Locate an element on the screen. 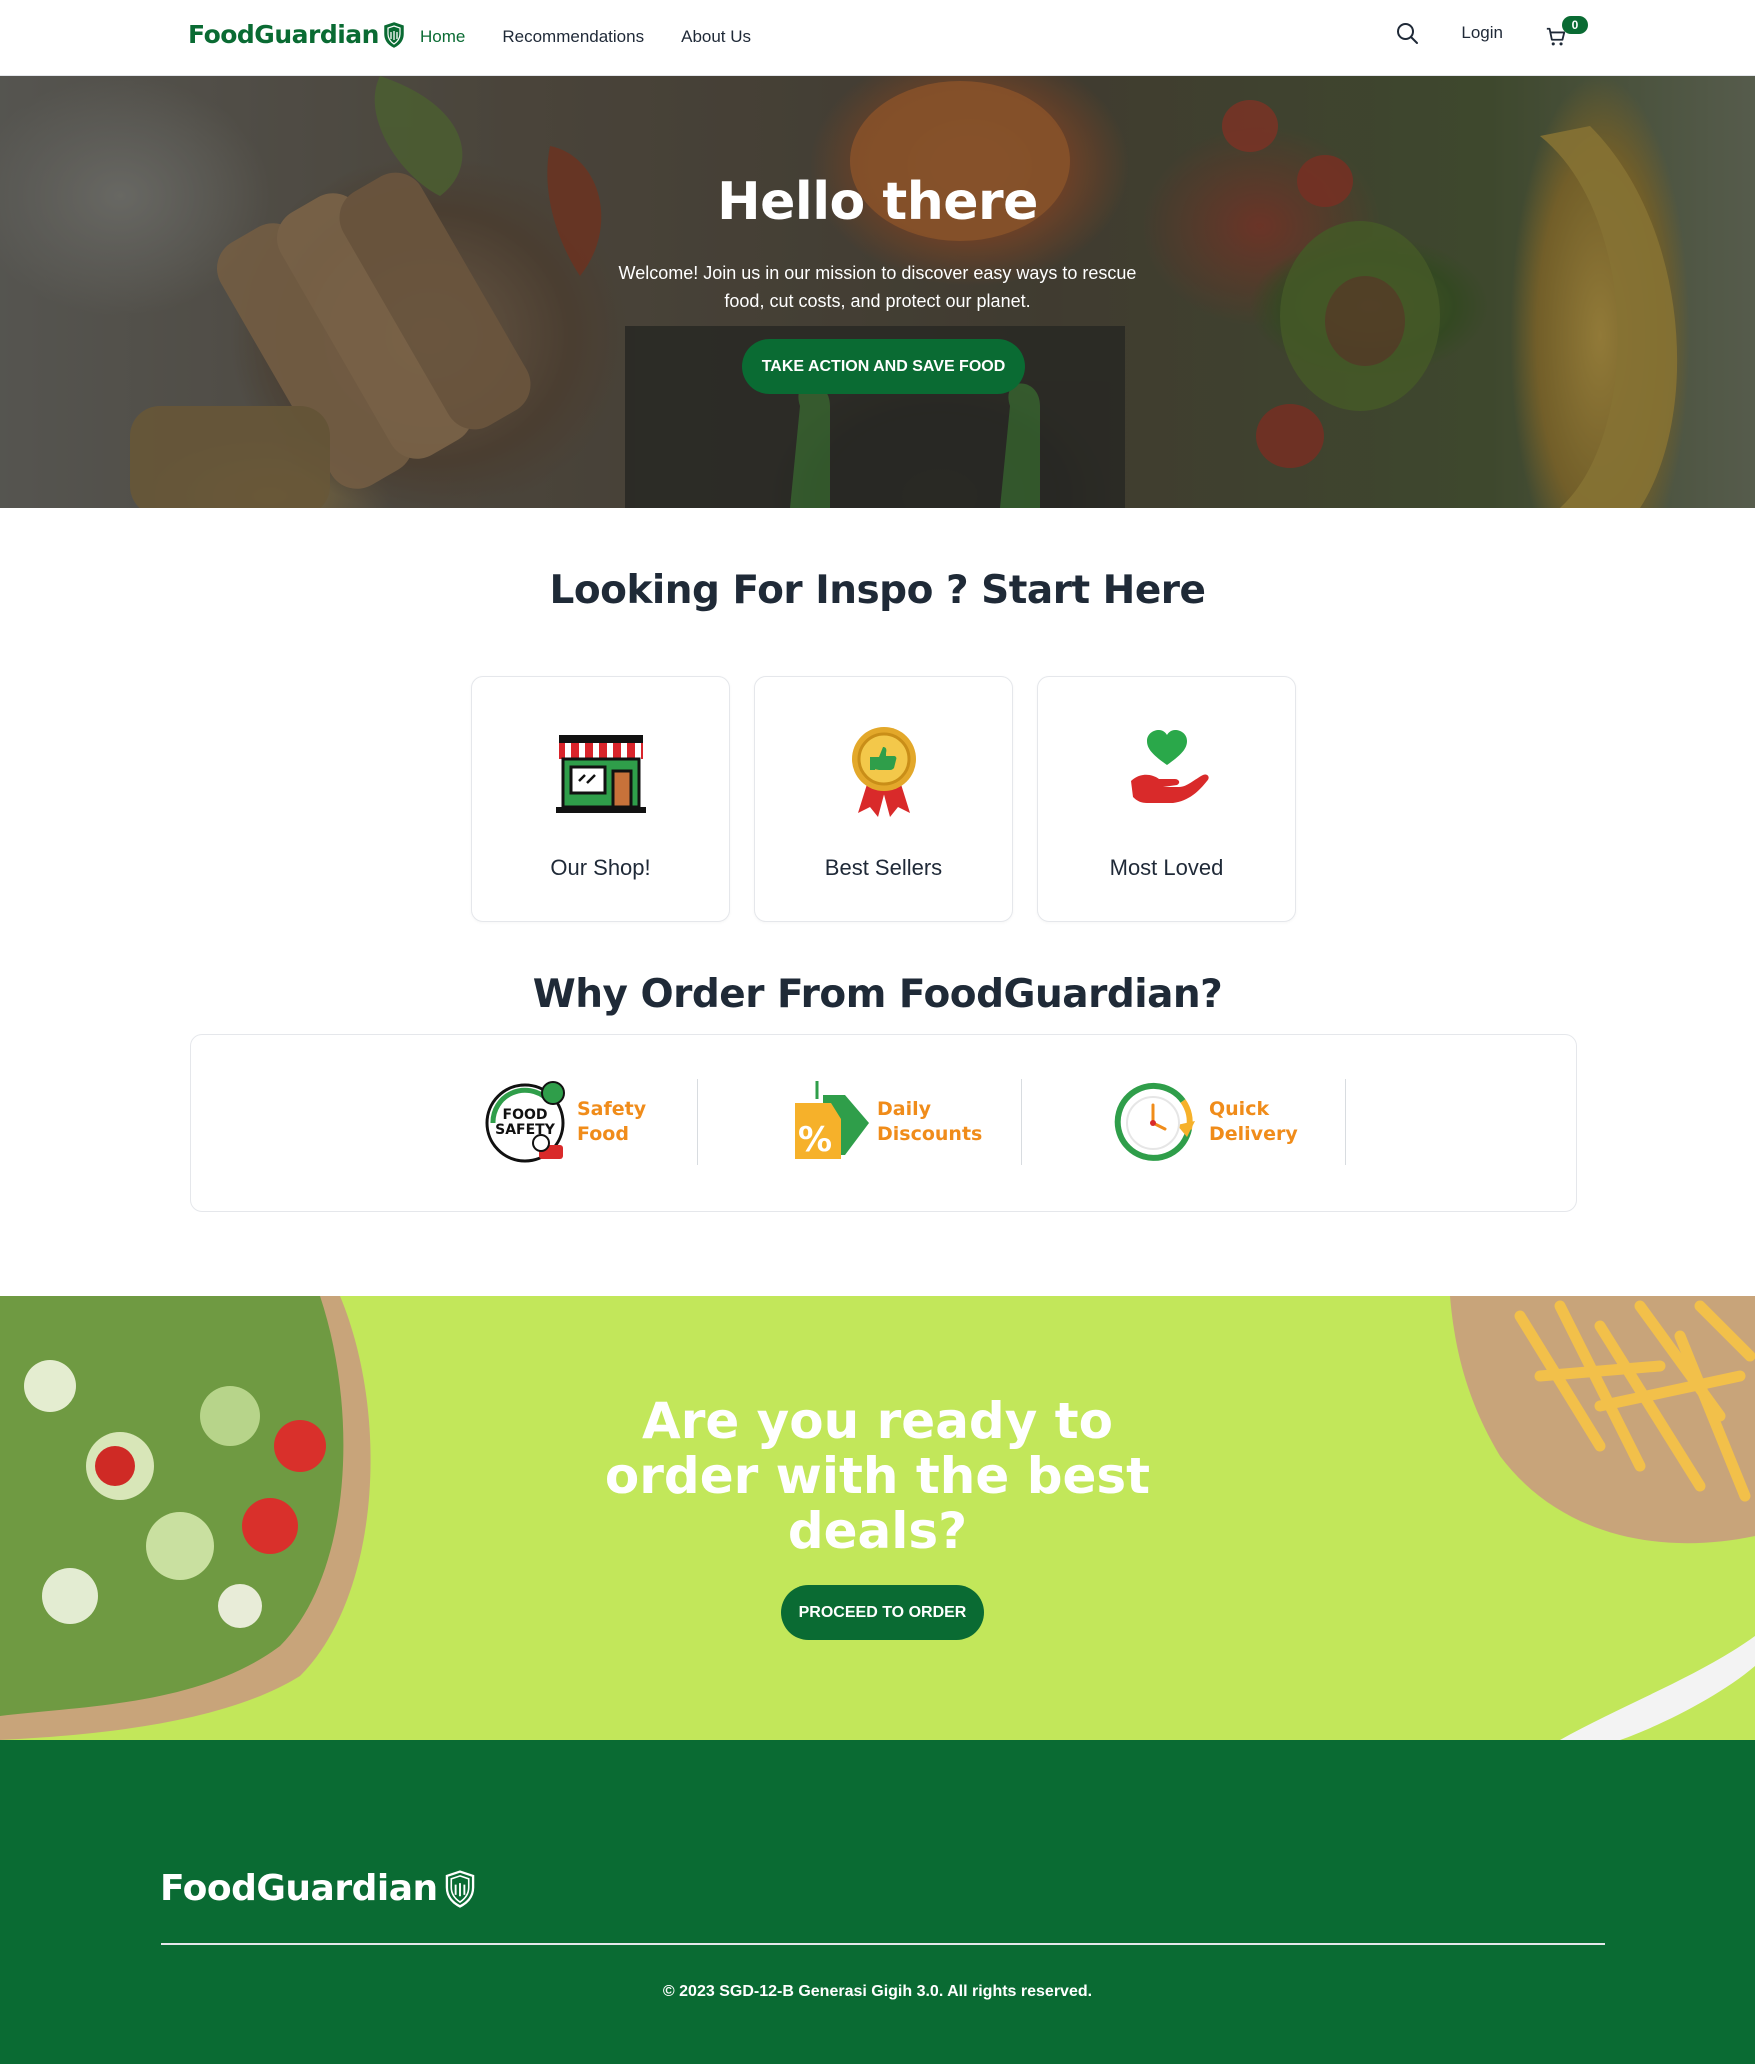  shop-icon is located at coordinates (600, 774).